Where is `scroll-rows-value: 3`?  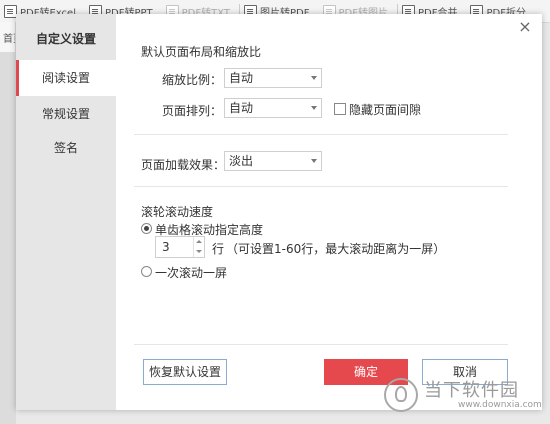
scroll-rows-value: 3 is located at coordinates (166, 247).